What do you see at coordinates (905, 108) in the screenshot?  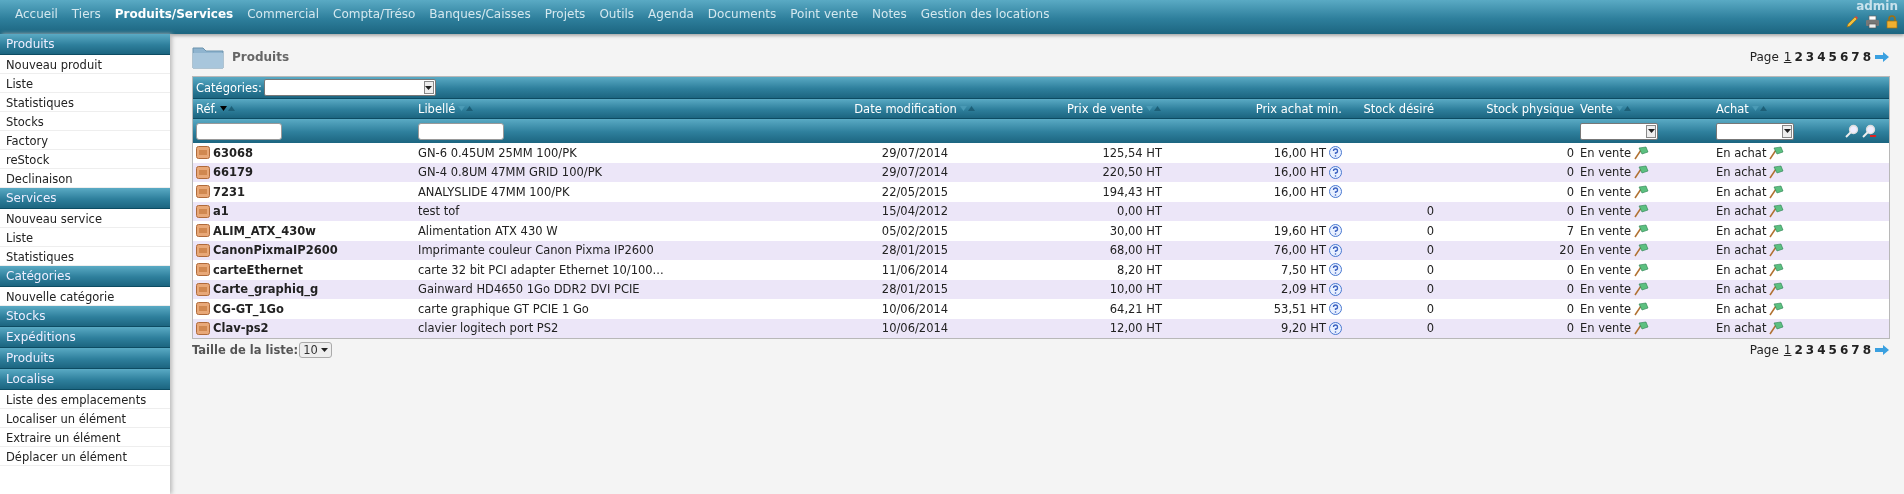 I see `column-header: Date modification` at bounding box center [905, 108].